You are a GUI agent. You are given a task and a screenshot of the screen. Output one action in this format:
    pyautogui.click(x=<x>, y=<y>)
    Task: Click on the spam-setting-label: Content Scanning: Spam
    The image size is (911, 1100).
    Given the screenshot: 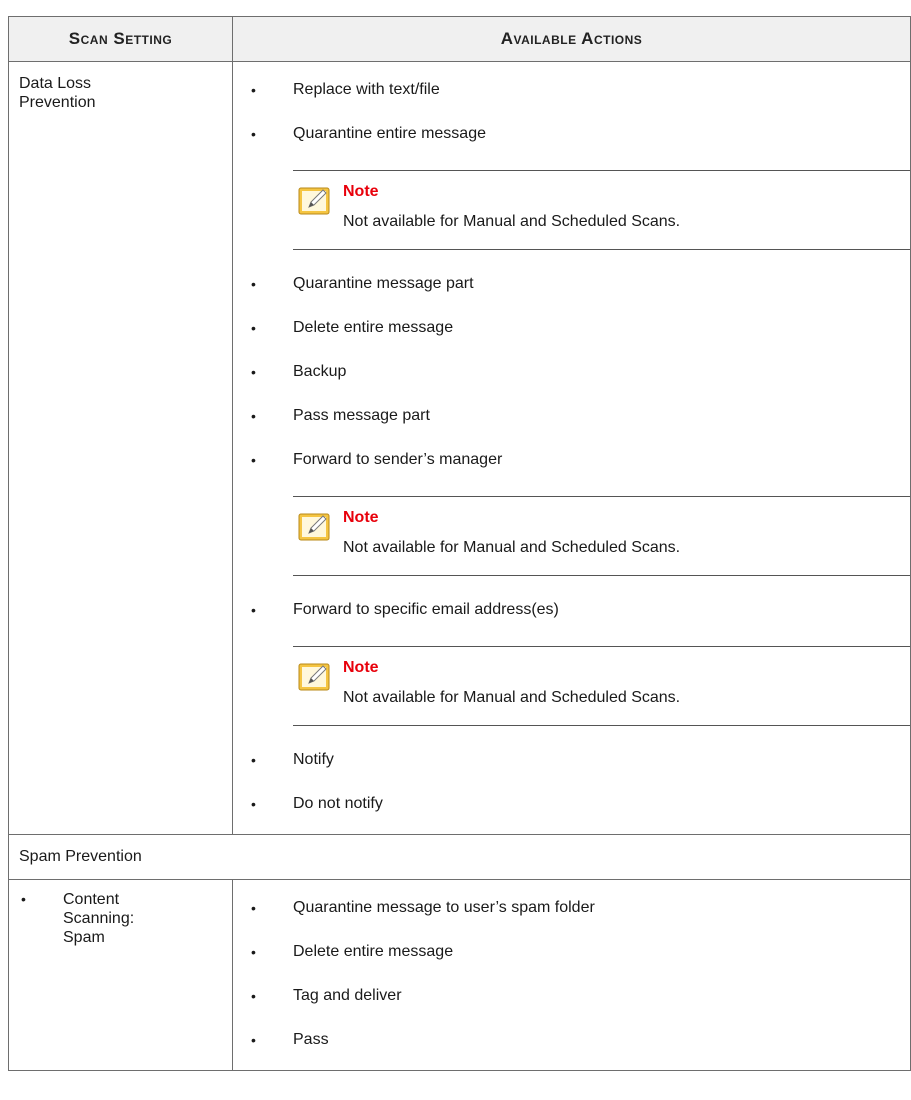 What is the action you would take?
    pyautogui.click(x=99, y=918)
    